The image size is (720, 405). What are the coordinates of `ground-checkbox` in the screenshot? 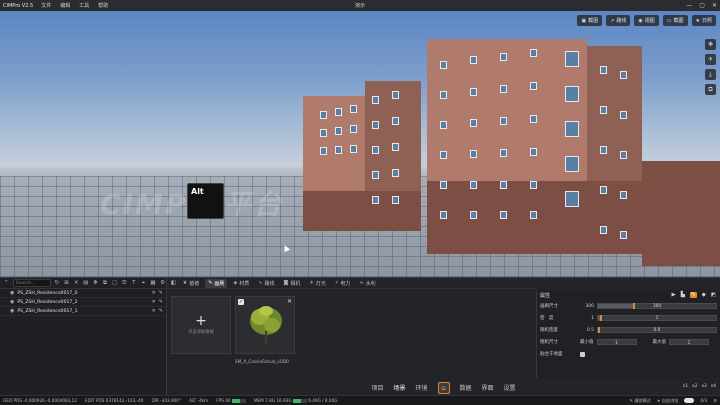 It's located at (582, 354).